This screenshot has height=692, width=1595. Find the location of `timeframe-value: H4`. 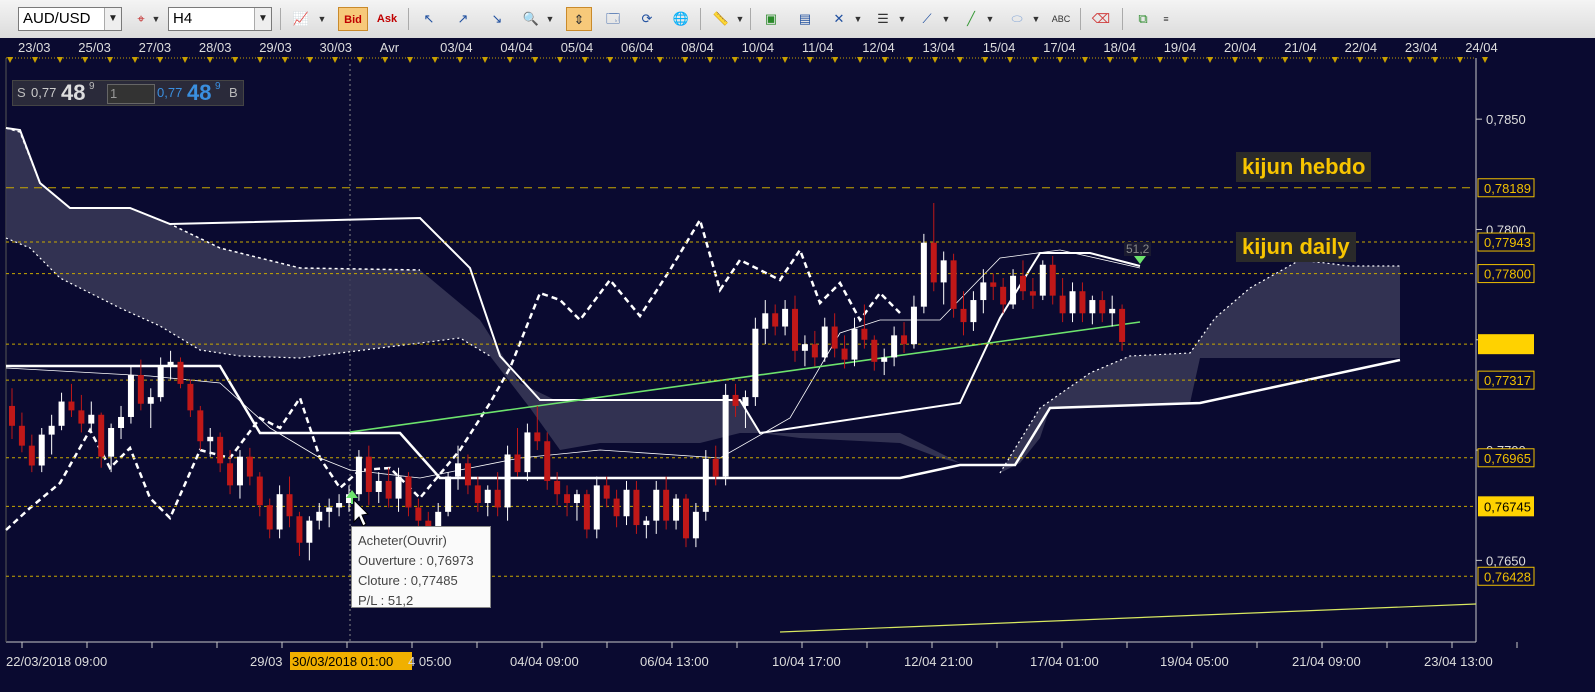

timeframe-value: H4 is located at coordinates (183, 18).